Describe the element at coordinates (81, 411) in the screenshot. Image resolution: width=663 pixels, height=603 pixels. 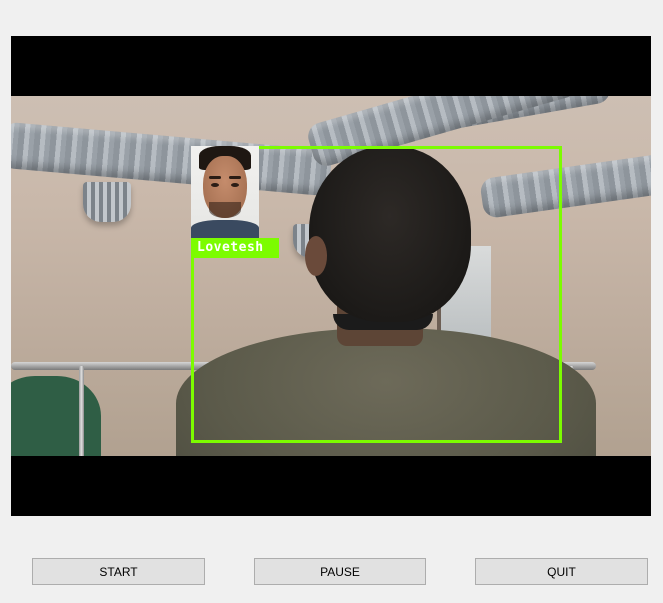
I see `railing-post` at that location.